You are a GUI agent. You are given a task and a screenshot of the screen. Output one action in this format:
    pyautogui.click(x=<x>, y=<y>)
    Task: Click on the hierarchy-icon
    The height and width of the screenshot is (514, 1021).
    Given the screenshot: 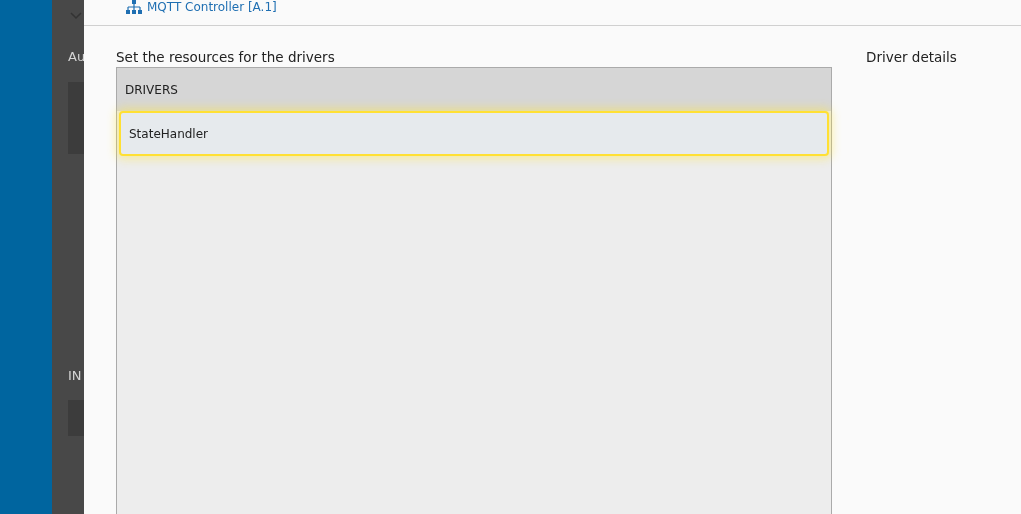 What is the action you would take?
    pyautogui.click(x=134, y=7)
    